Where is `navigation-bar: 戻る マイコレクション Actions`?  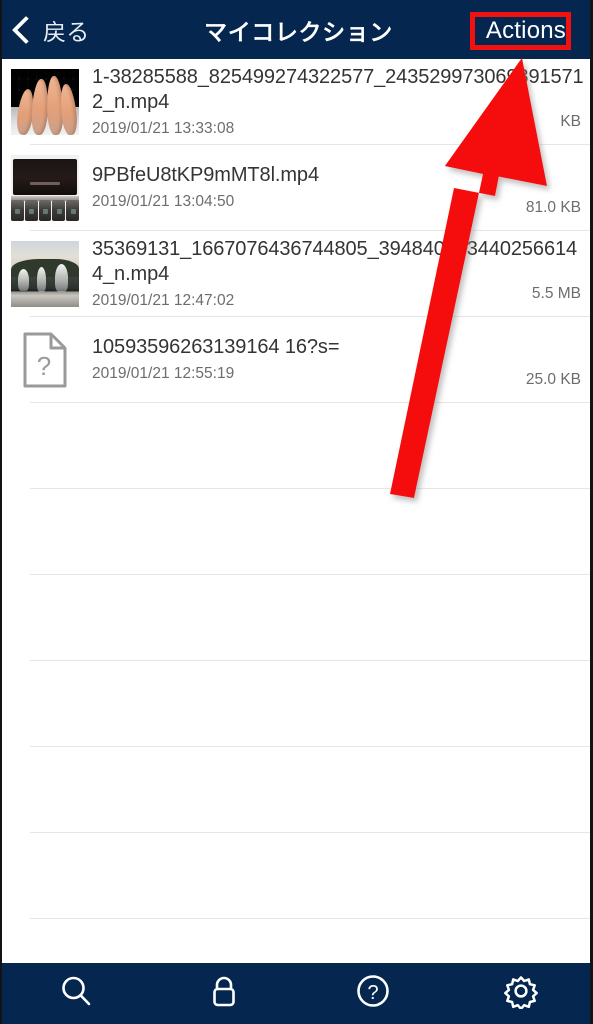
navigation-bar: 戻る マイコレクション Actions is located at coordinates (296, 29).